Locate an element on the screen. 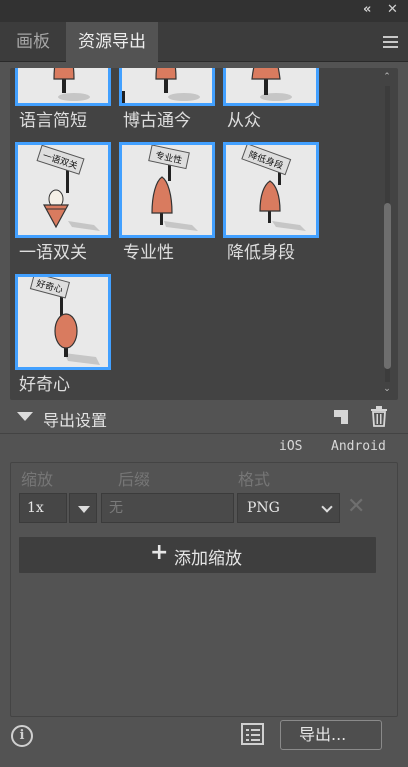 The width and height of the screenshot is (408, 767). scale-column-header: 缩放 is located at coordinates (37, 479).